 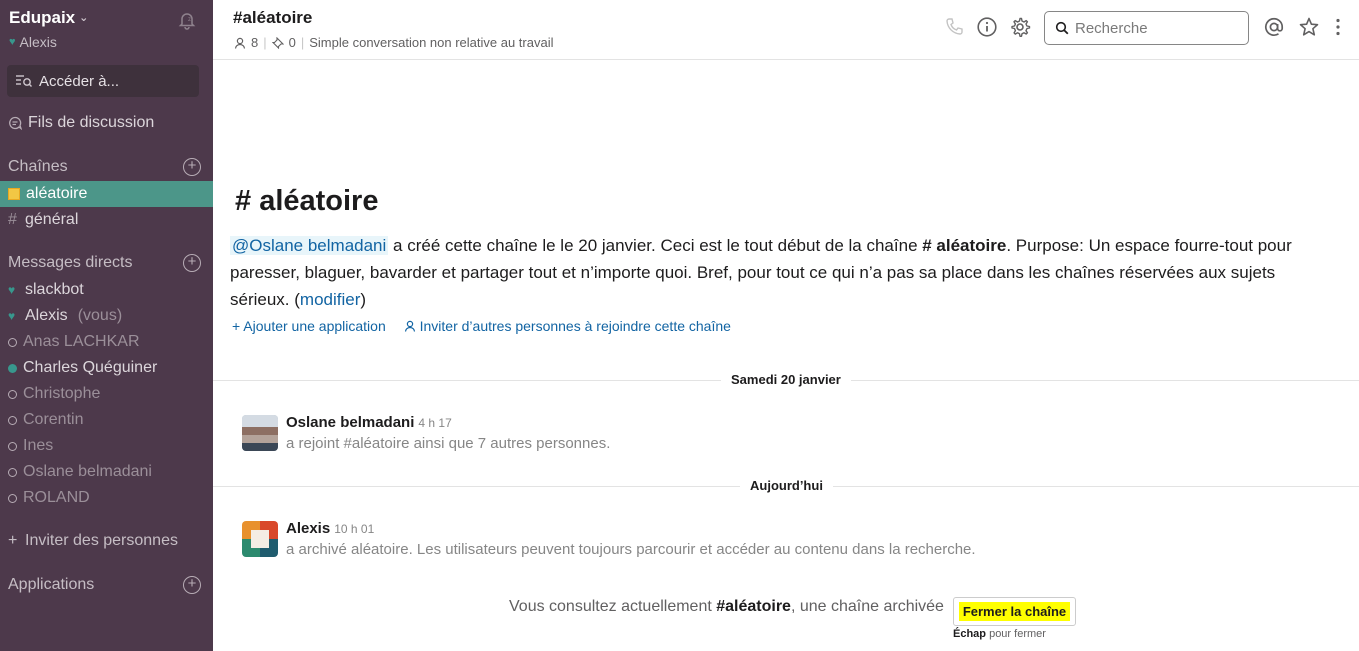 I want to click on dm-heading-label: Messages directs, so click(x=70, y=262).